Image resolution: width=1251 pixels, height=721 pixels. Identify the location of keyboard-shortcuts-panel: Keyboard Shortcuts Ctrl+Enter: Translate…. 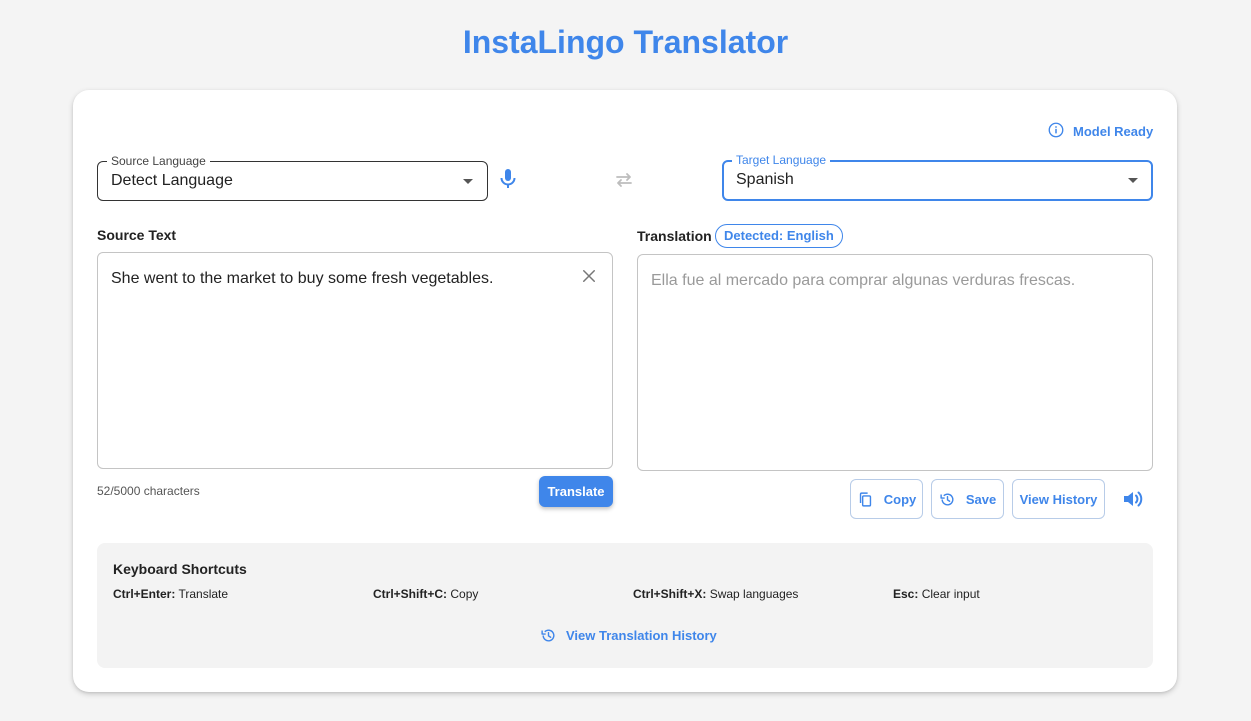
(625, 605).